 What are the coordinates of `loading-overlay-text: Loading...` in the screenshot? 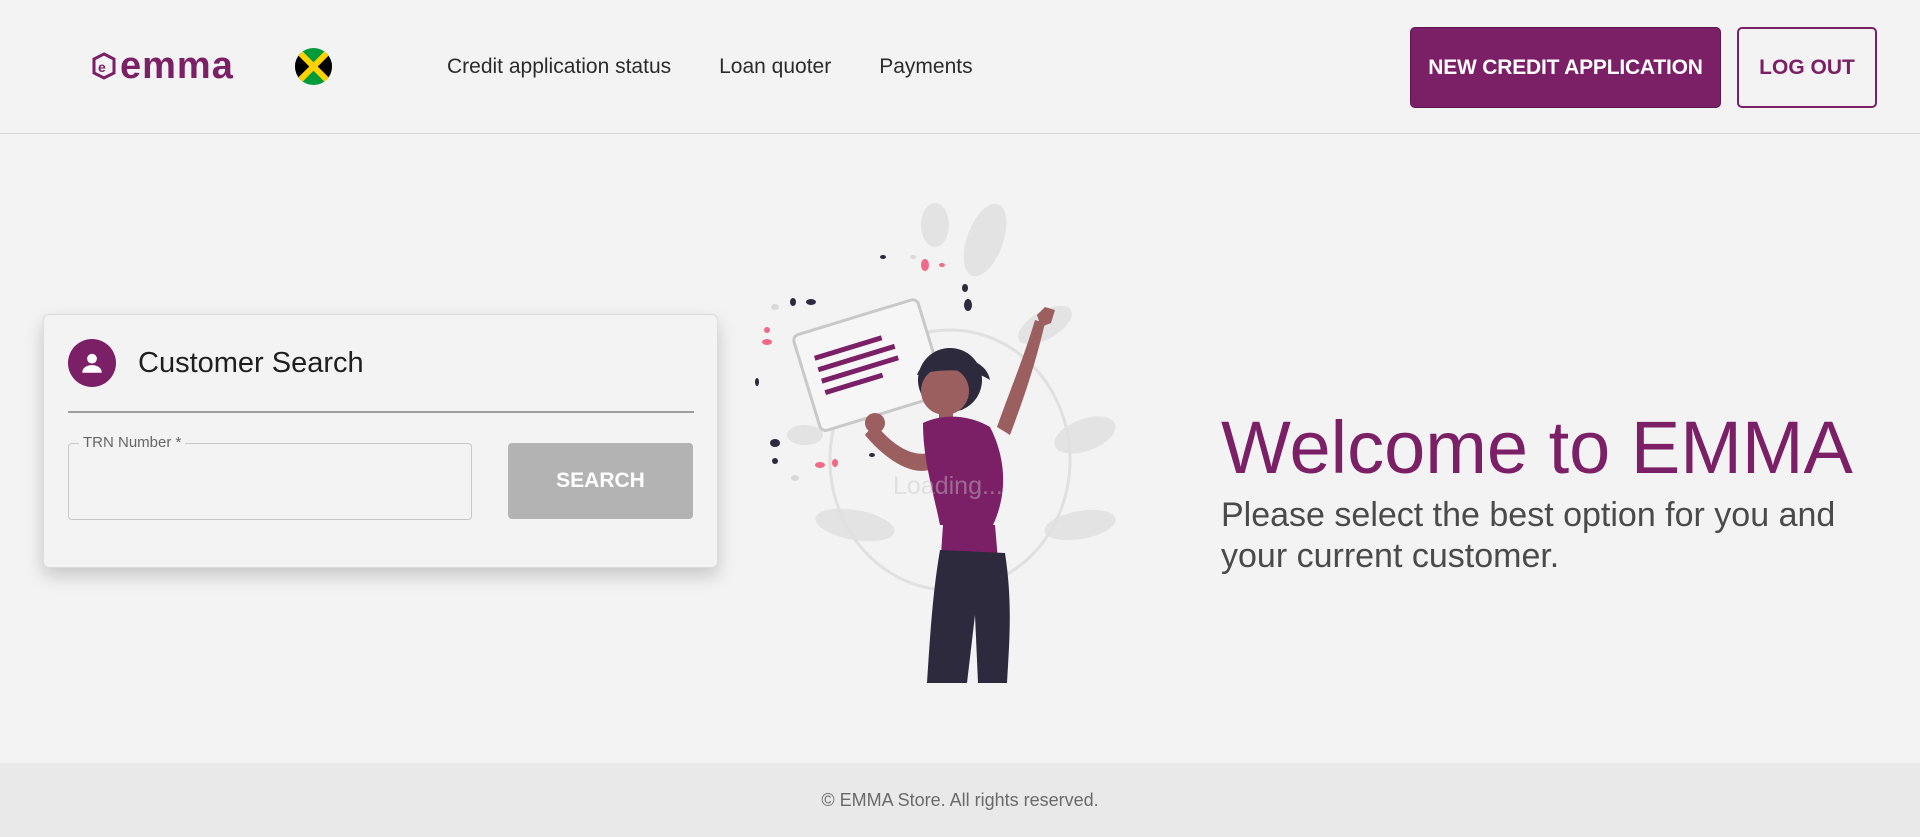 It's located at (948, 486).